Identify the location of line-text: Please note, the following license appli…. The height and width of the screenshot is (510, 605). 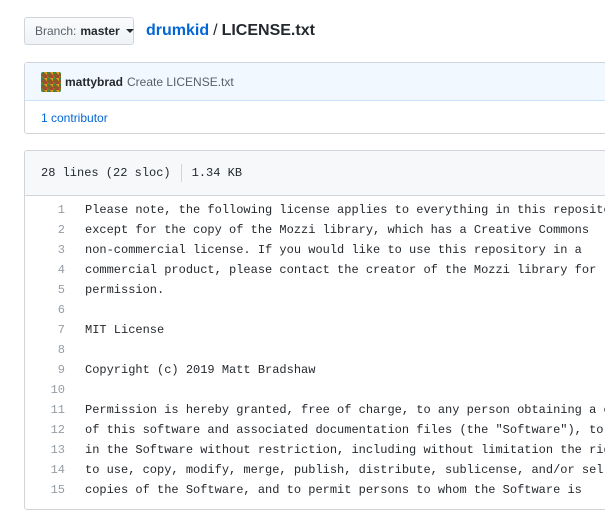
(345, 210).